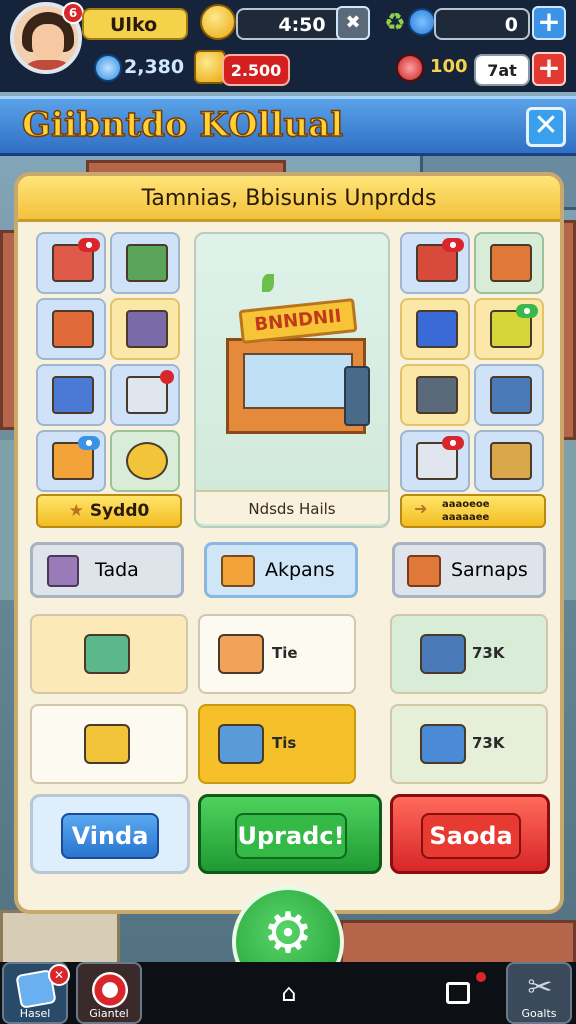 The image size is (576, 1024). Describe the element at coordinates (277, 744) in the screenshot. I see `upgrade-card: Tis` at that location.